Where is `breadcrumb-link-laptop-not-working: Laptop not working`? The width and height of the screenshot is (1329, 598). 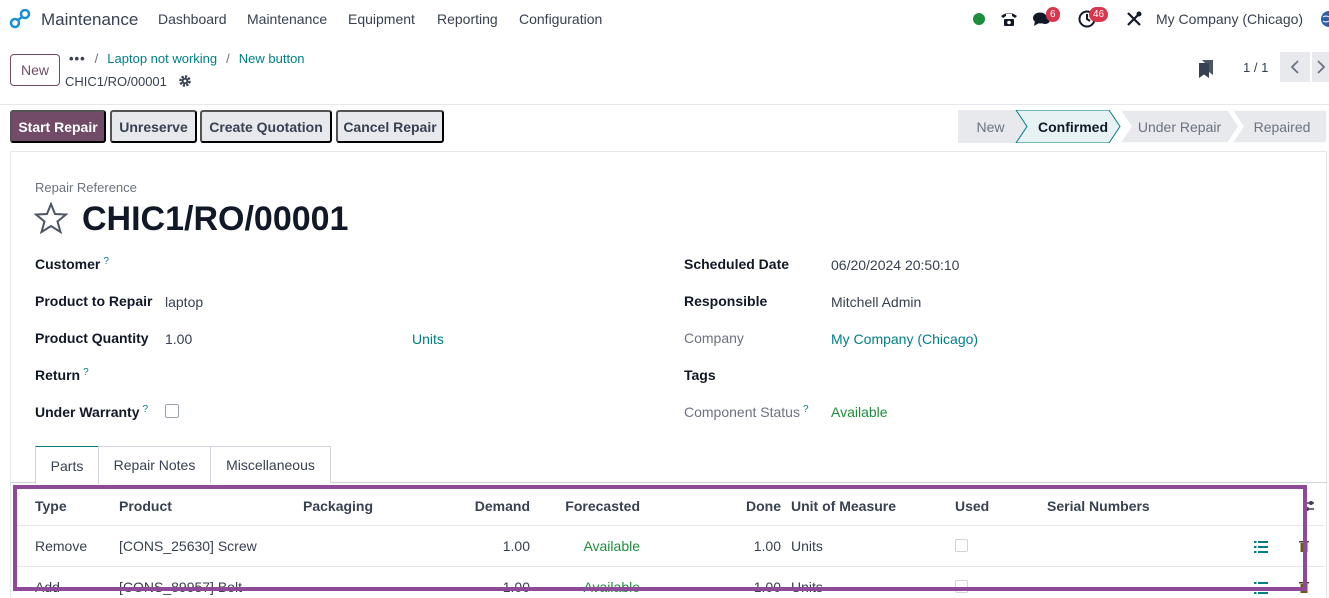
breadcrumb-link-laptop-not-working: Laptop not working is located at coordinates (162, 58).